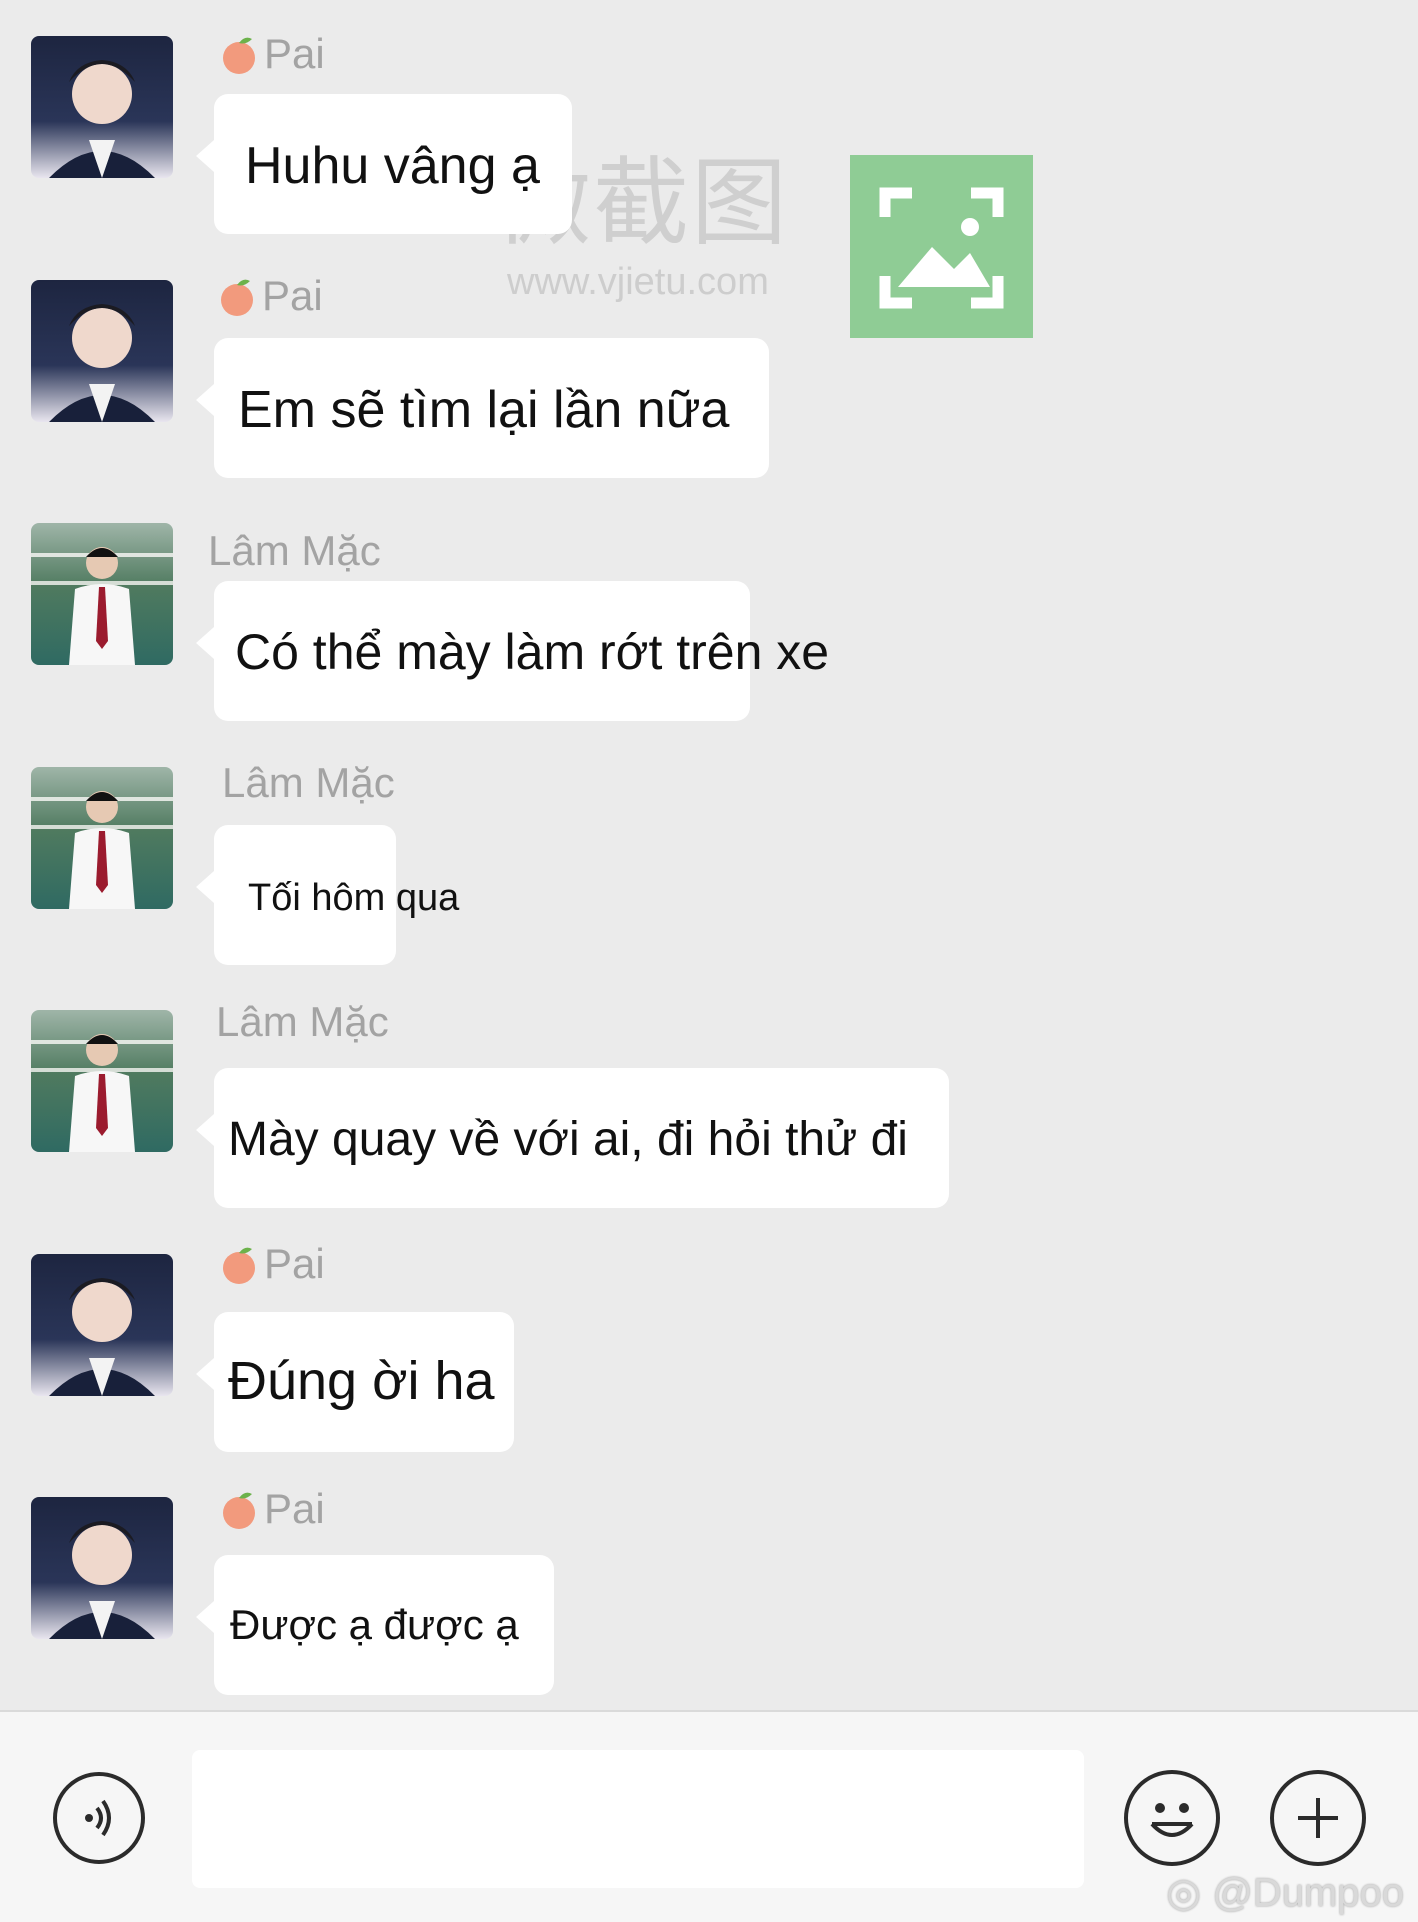 This screenshot has height=1922, width=1418. I want to click on message-text: Huhu vâng ạ, so click(392, 166).